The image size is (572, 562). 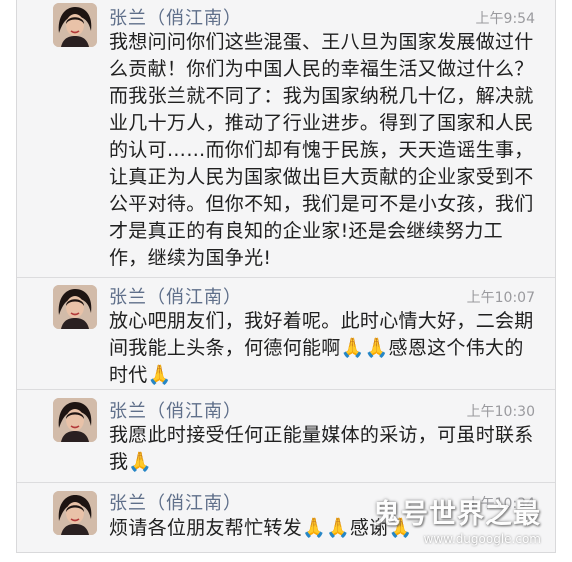 What do you see at coordinates (321, 448) in the screenshot?
I see `message-text: 我愿此时接受任何正能量媒体的采访，可虽时联系我🙏` at bounding box center [321, 448].